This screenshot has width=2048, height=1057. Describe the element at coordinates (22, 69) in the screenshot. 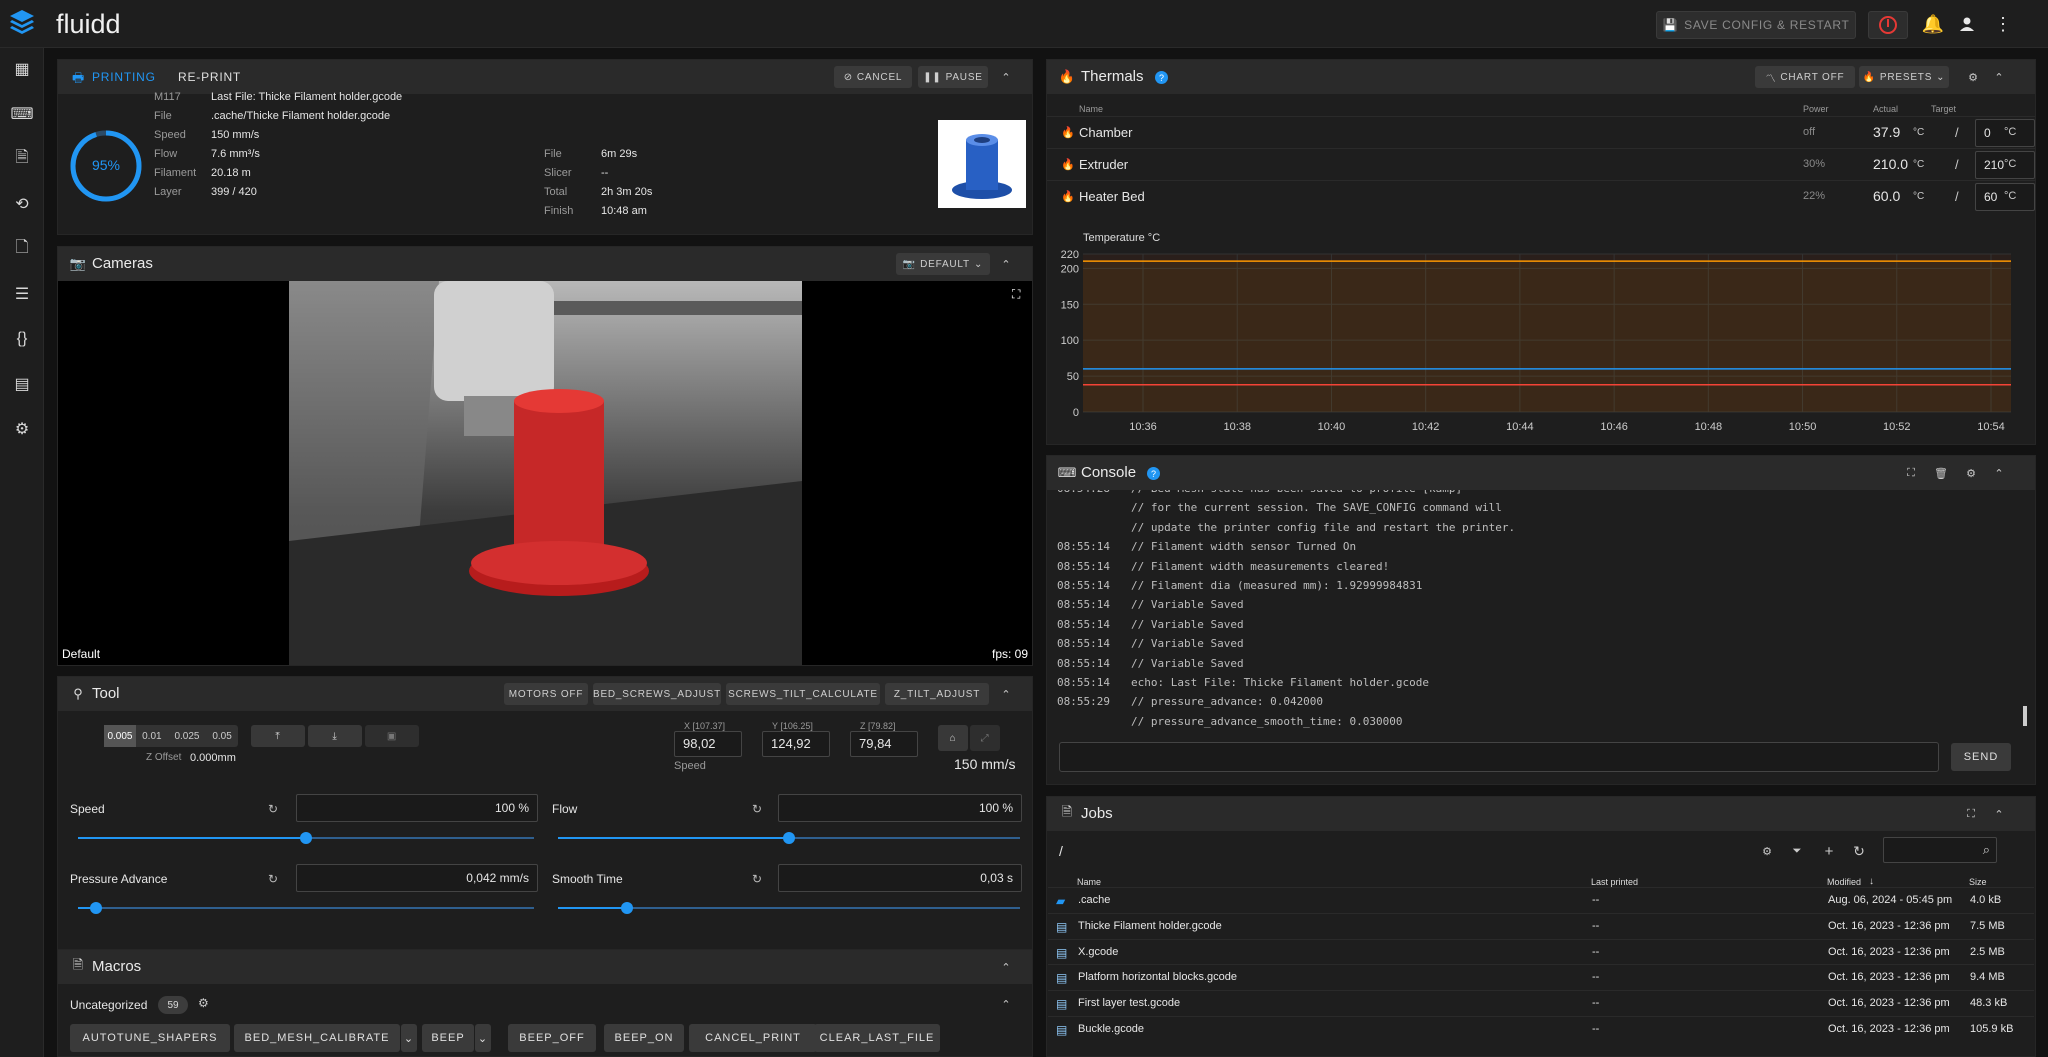

I see `dashboard-icon: ▦` at that location.